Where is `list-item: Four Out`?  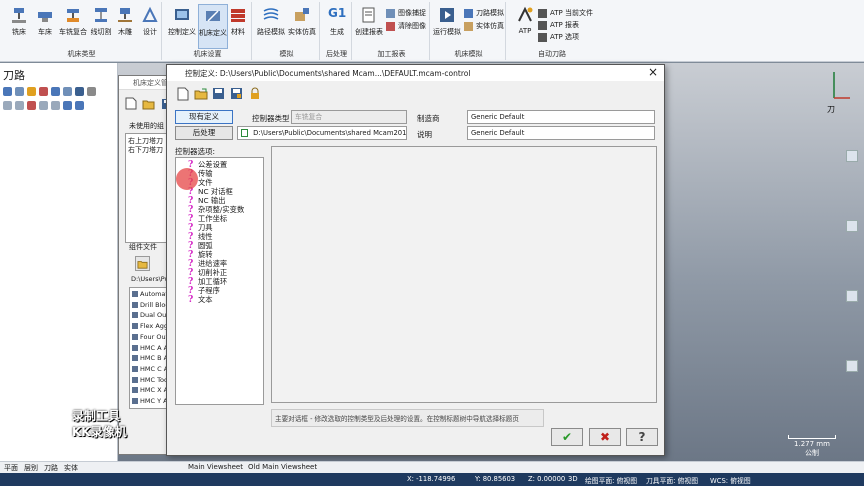
list-item: Four Out is located at coordinates (150, 337).